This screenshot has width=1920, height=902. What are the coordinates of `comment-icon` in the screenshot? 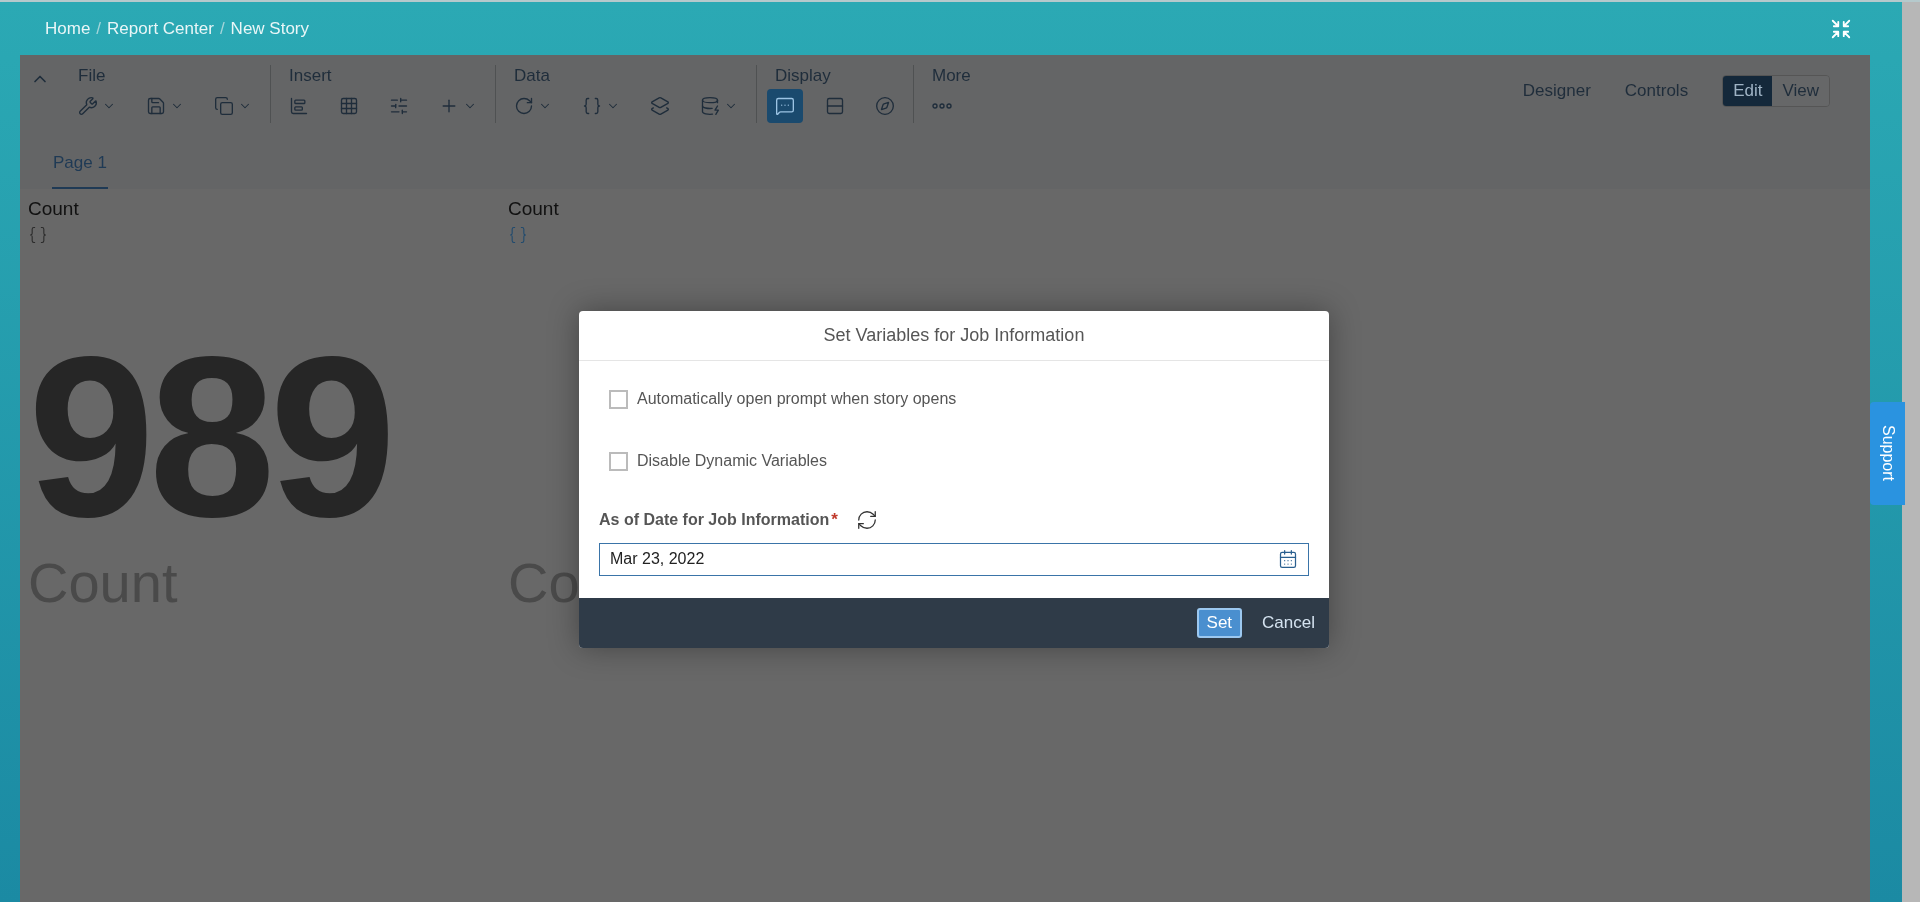 It's located at (785, 106).